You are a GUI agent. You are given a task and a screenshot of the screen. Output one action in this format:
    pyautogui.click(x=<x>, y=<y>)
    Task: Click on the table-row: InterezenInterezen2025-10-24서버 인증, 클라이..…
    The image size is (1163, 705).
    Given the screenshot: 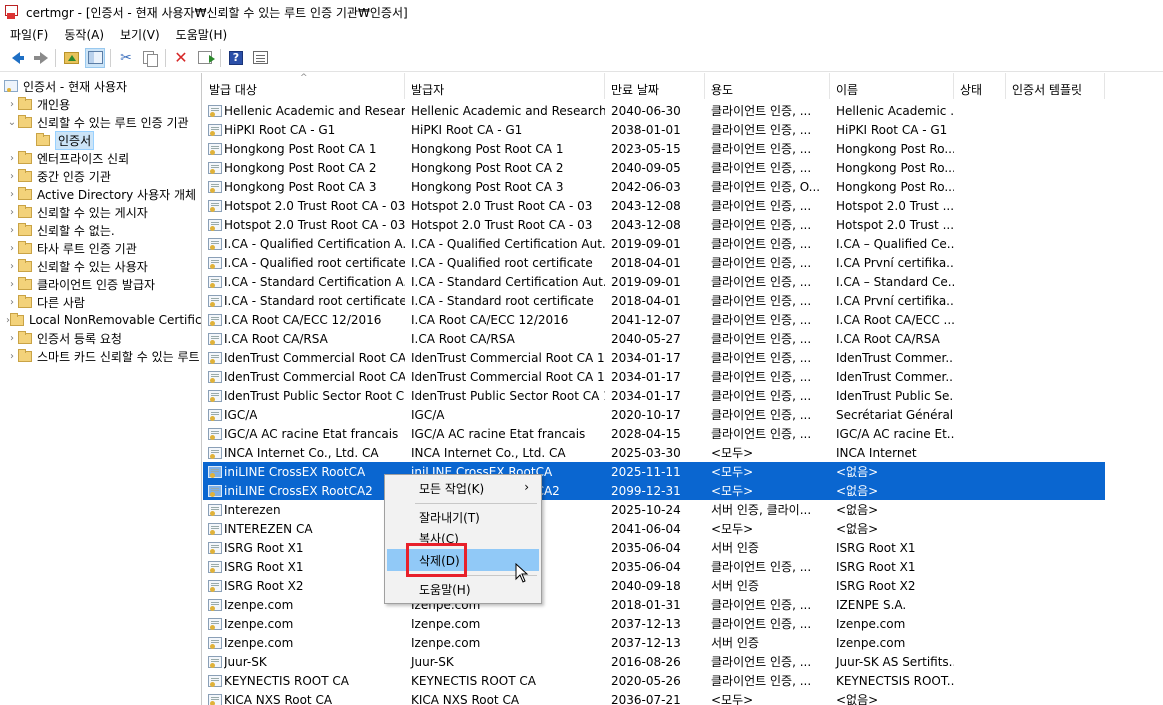 What is the action you would take?
    pyautogui.click(x=654, y=509)
    